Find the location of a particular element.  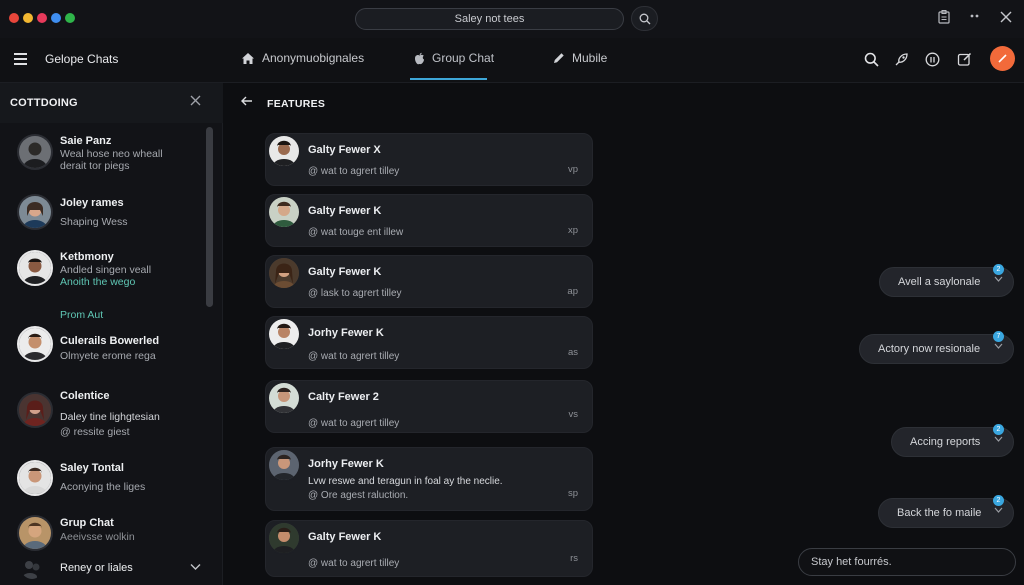

message-time: ap is located at coordinates (572, 291).